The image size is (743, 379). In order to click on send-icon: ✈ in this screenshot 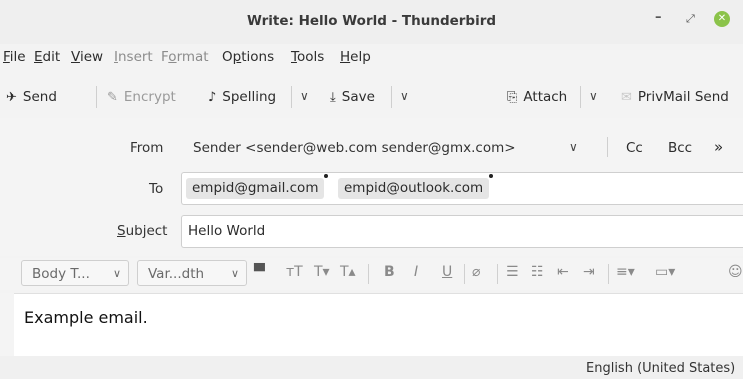, I will do `click(11, 97)`.